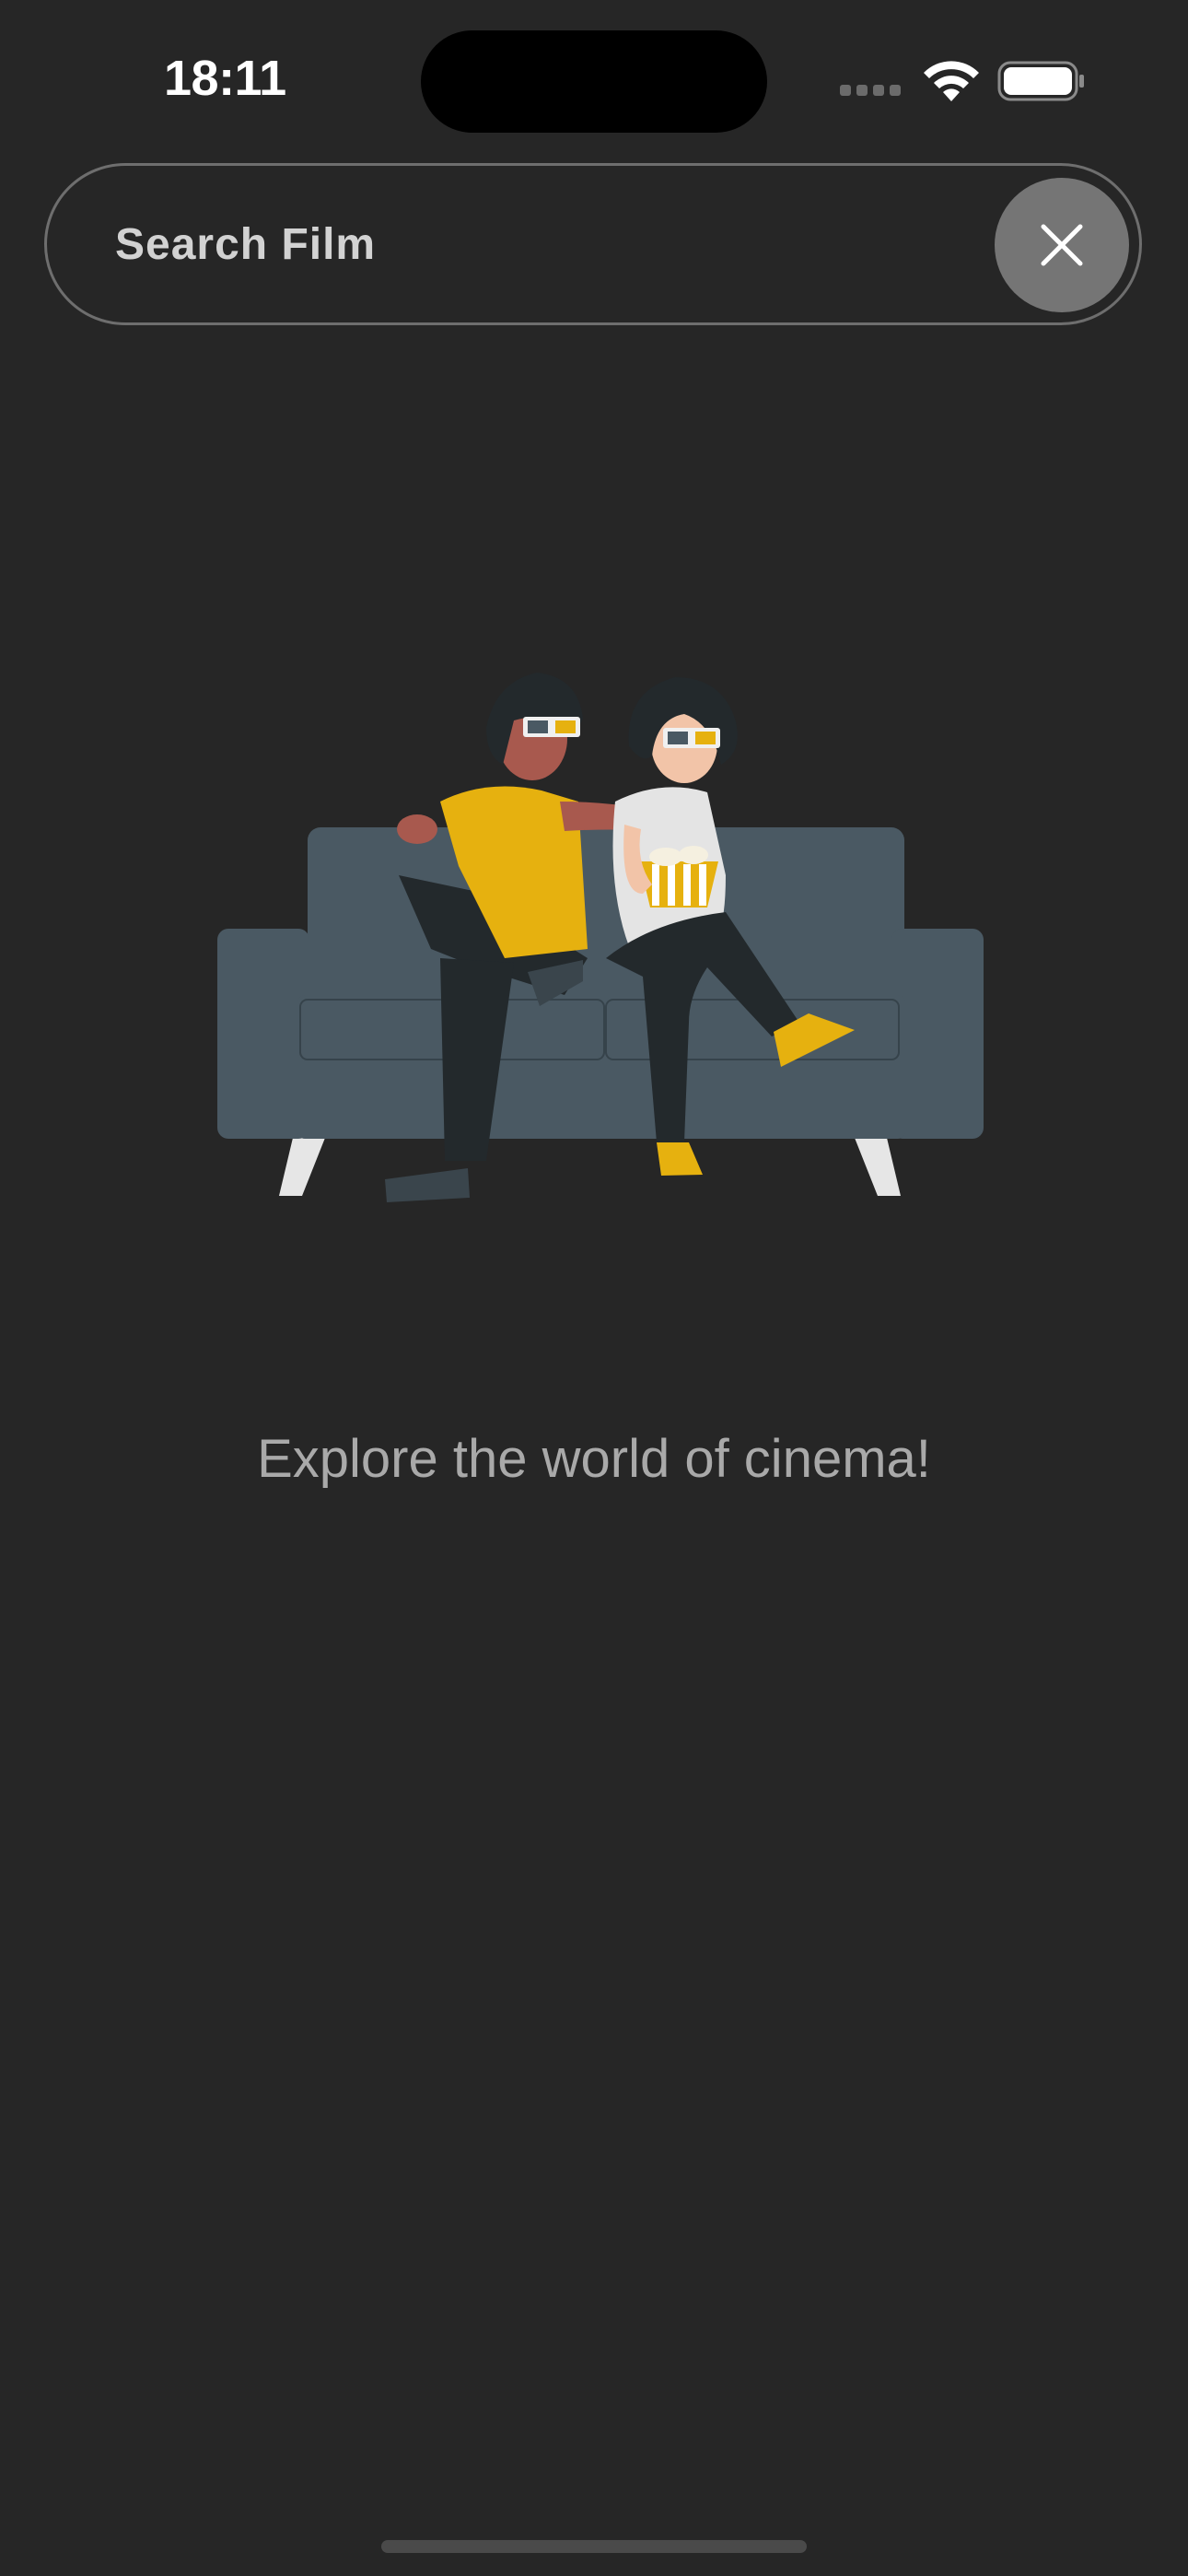  I want to click on empty-state-message: Explore the world of cinema!, so click(594, 1459).